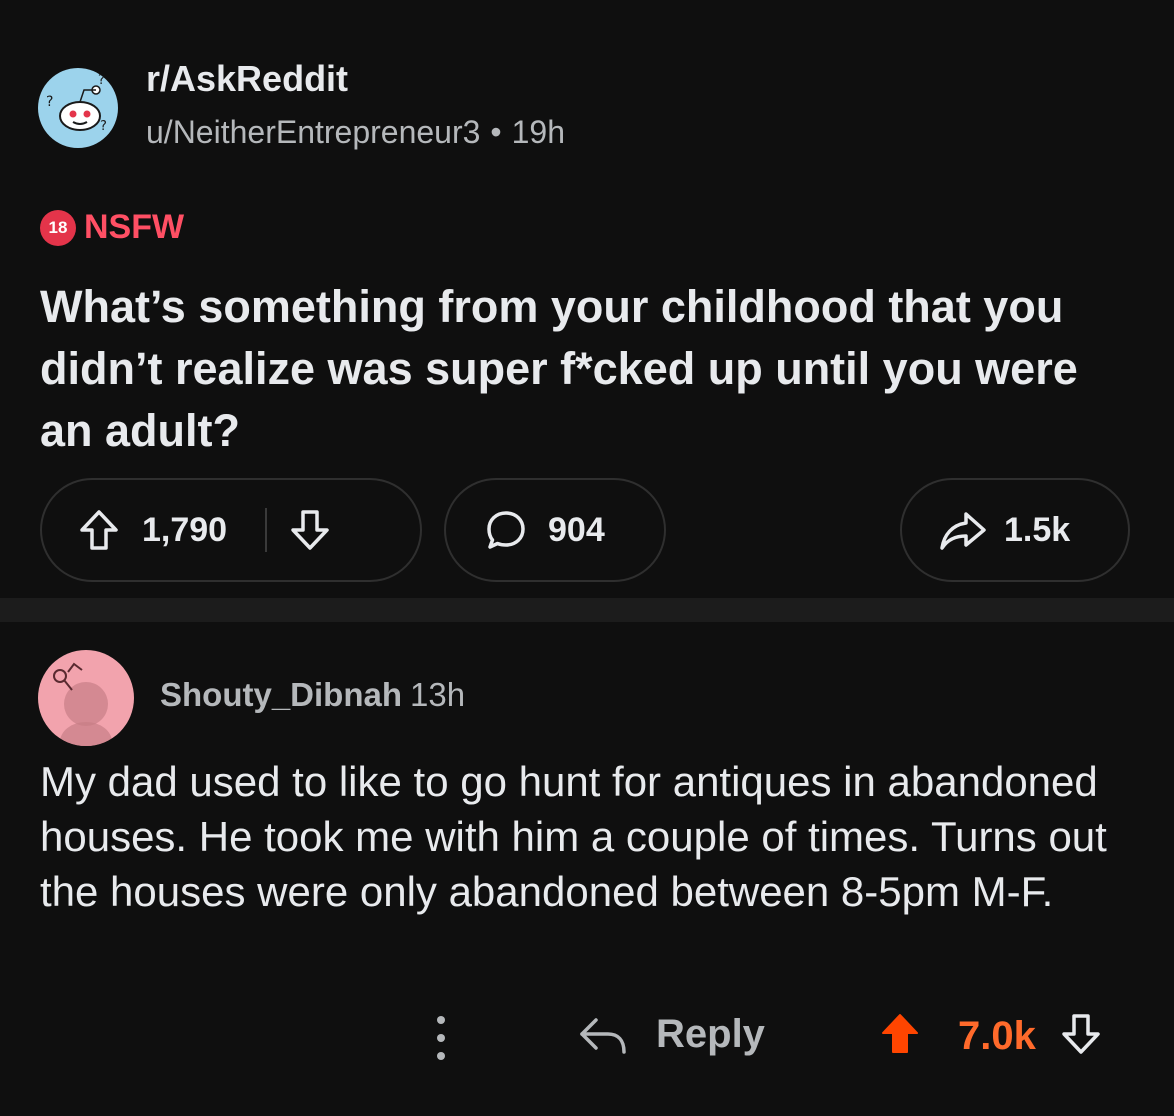 The width and height of the screenshot is (1174, 1116). What do you see at coordinates (313, 132) in the screenshot?
I see `post-author: u/NeitherEntrepreneur3` at bounding box center [313, 132].